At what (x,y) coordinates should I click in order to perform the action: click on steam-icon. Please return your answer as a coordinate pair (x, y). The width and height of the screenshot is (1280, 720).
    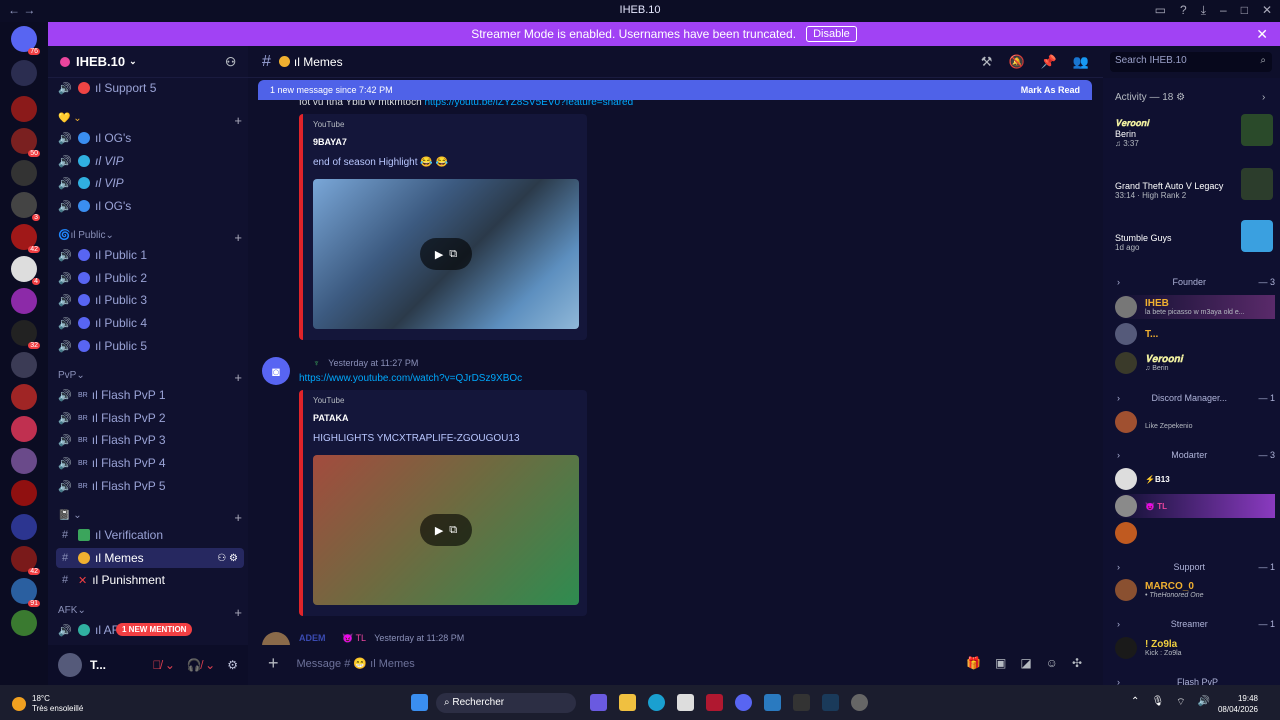
    Looking at the image, I should click on (830, 702).